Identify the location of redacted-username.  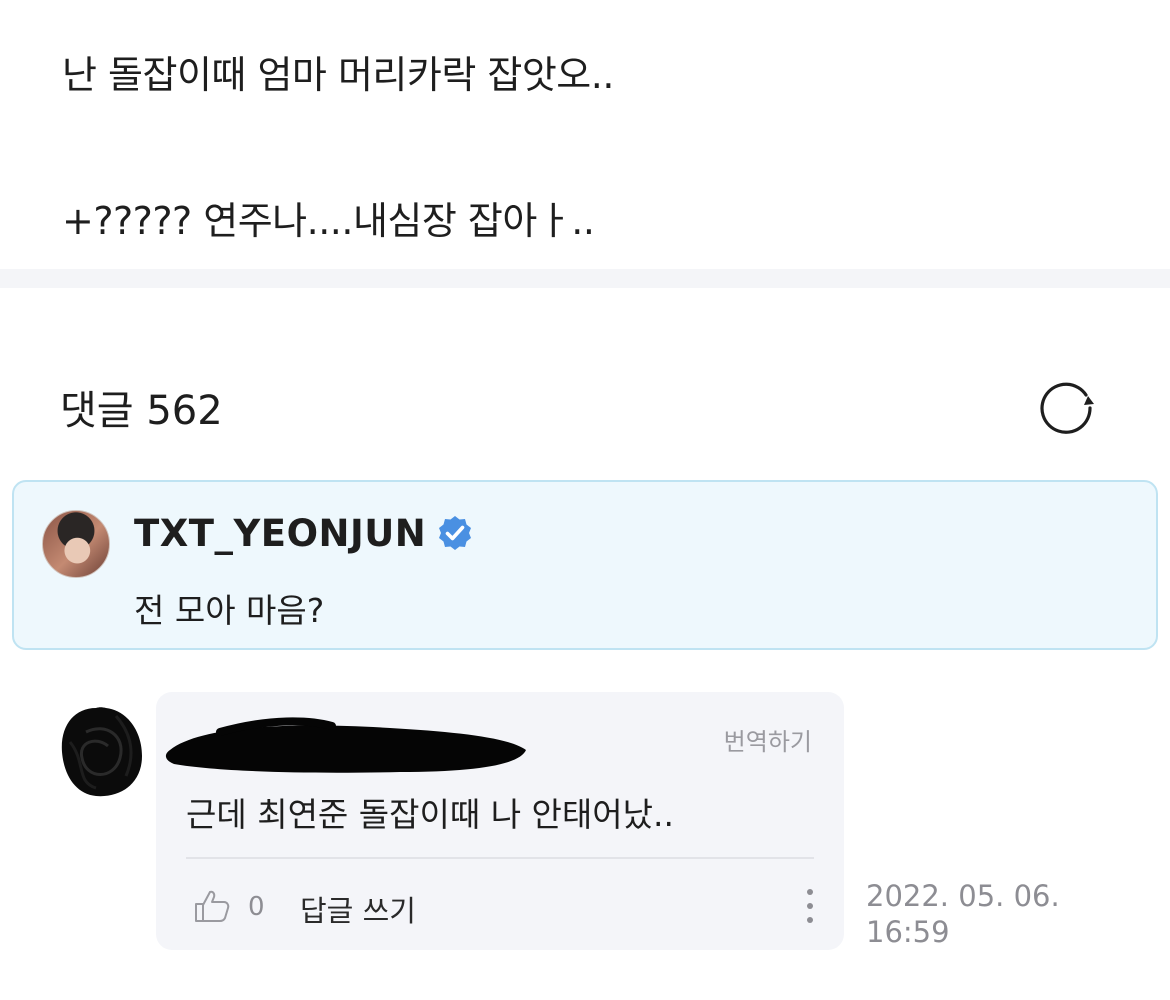
(346, 741).